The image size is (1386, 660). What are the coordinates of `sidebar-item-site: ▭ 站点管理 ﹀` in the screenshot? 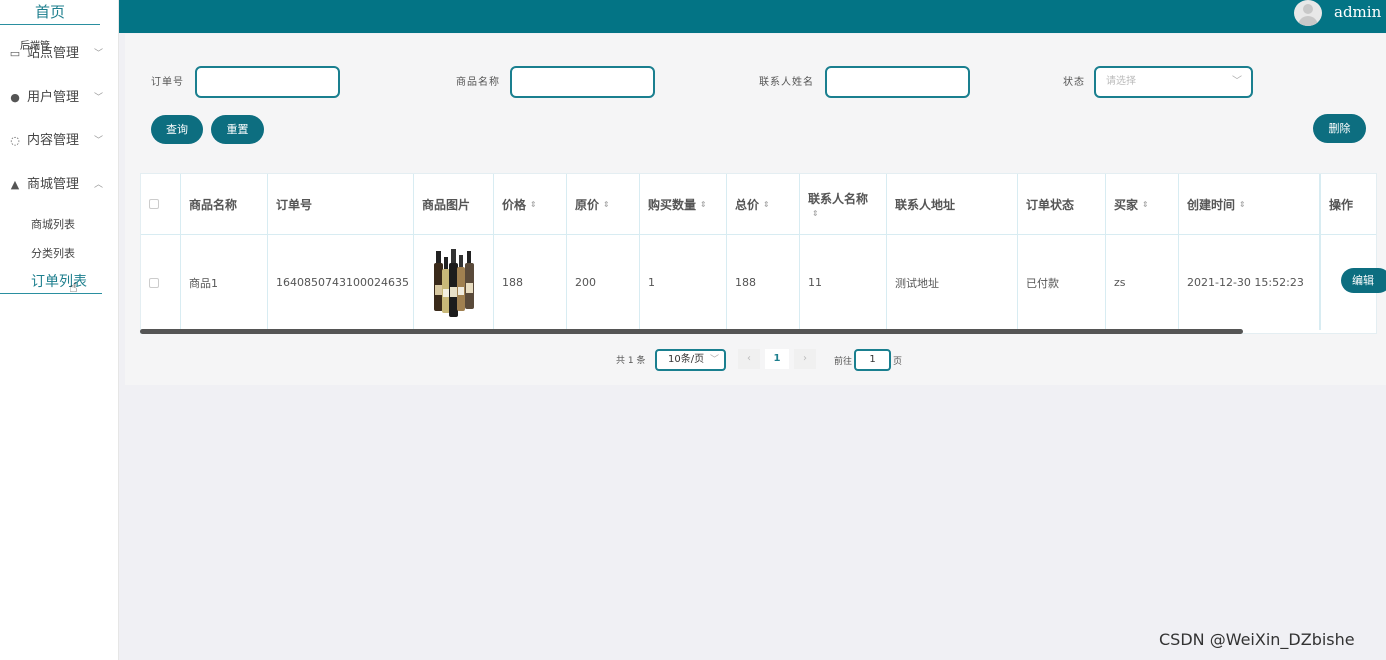 It's located at (55, 54).